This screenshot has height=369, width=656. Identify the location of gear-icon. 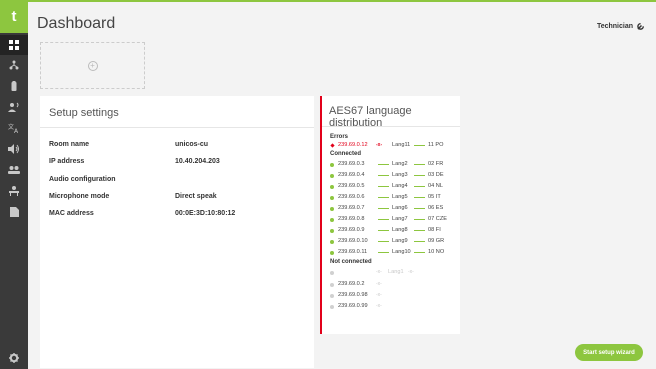
(14, 358).